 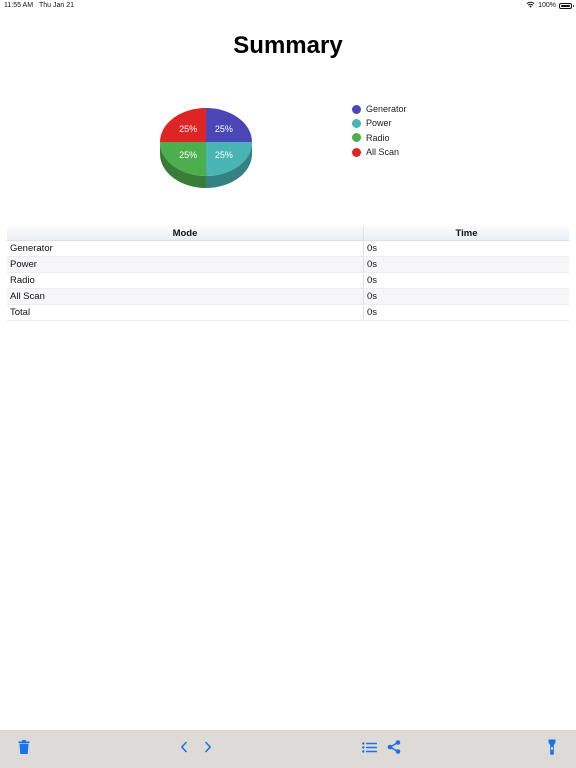 What do you see at coordinates (288, 45) in the screenshot?
I see `page-title: Summary` at bounding box center [288, 45].